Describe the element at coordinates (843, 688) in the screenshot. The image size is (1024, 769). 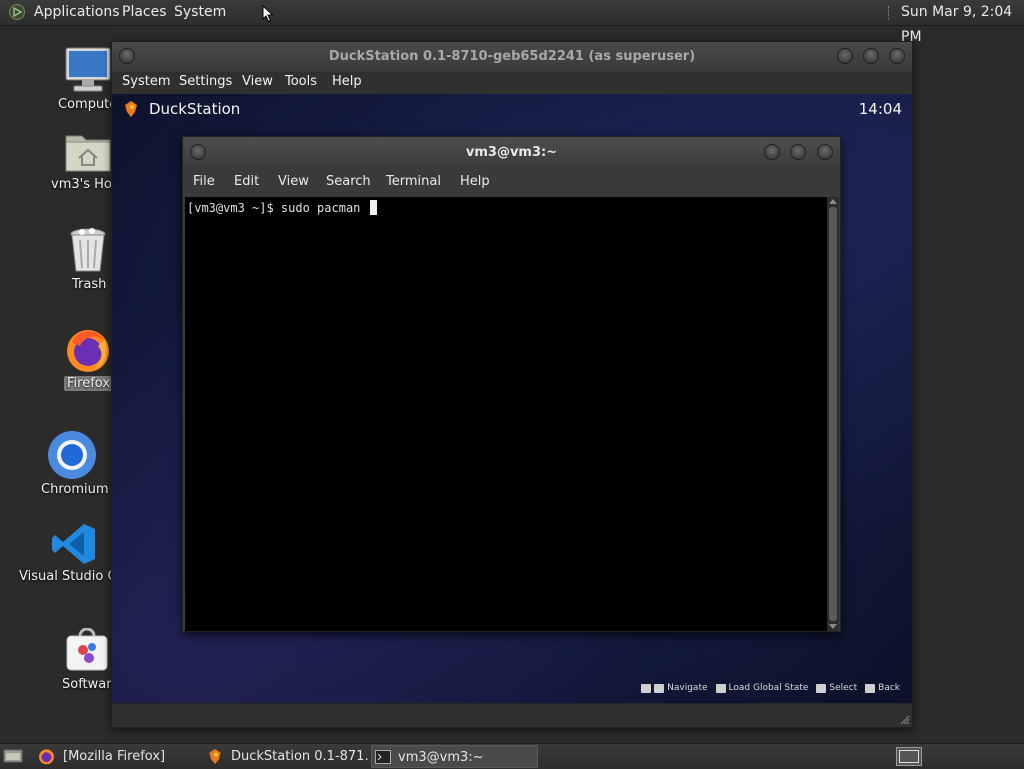
I see `hint-label: Select` at that location.